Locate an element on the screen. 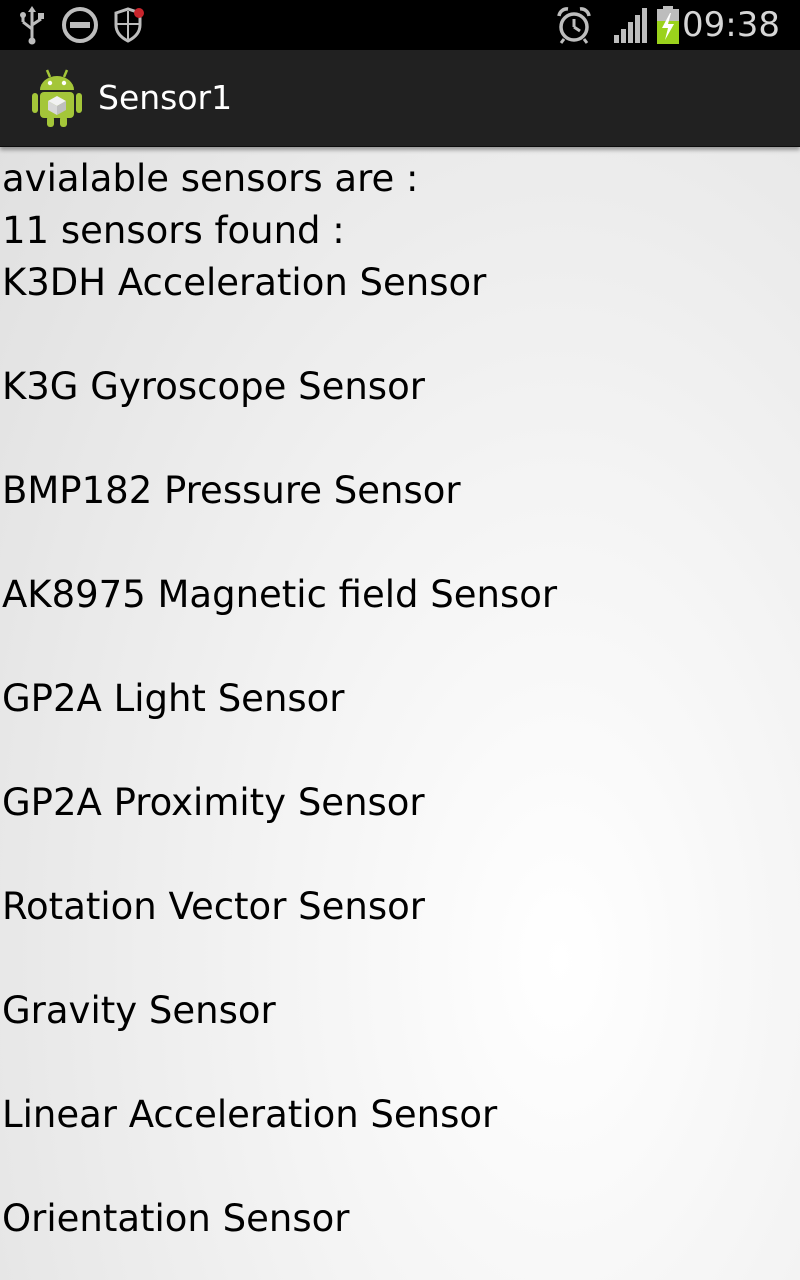 Image resolution: width=800 pixels, height=1280 pixels. header-text: avialable sensors are : is located at coordinates (210, 178).